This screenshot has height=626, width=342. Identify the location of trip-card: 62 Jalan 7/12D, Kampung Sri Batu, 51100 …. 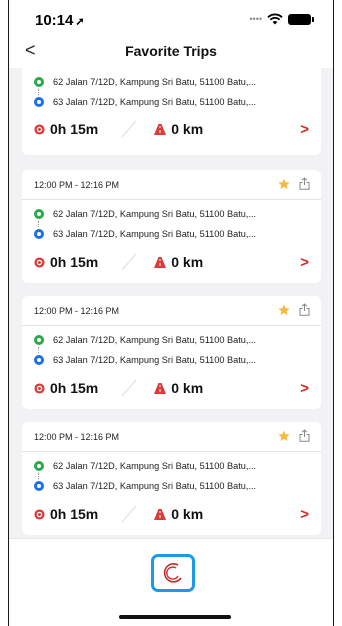
(171, 111).